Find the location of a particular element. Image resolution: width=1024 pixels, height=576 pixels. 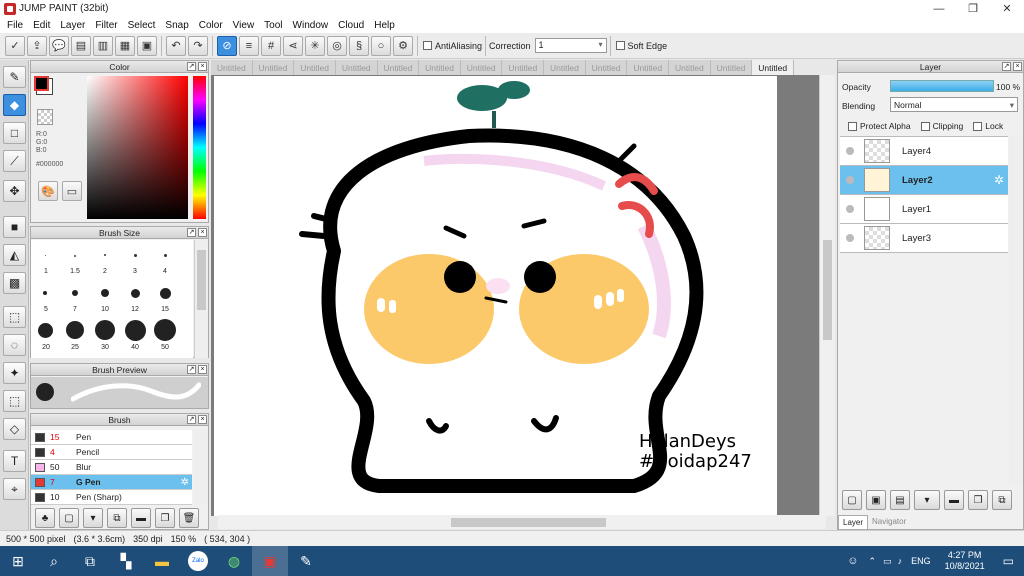

scrollbar-thumb is located at coordinates (827, 290).